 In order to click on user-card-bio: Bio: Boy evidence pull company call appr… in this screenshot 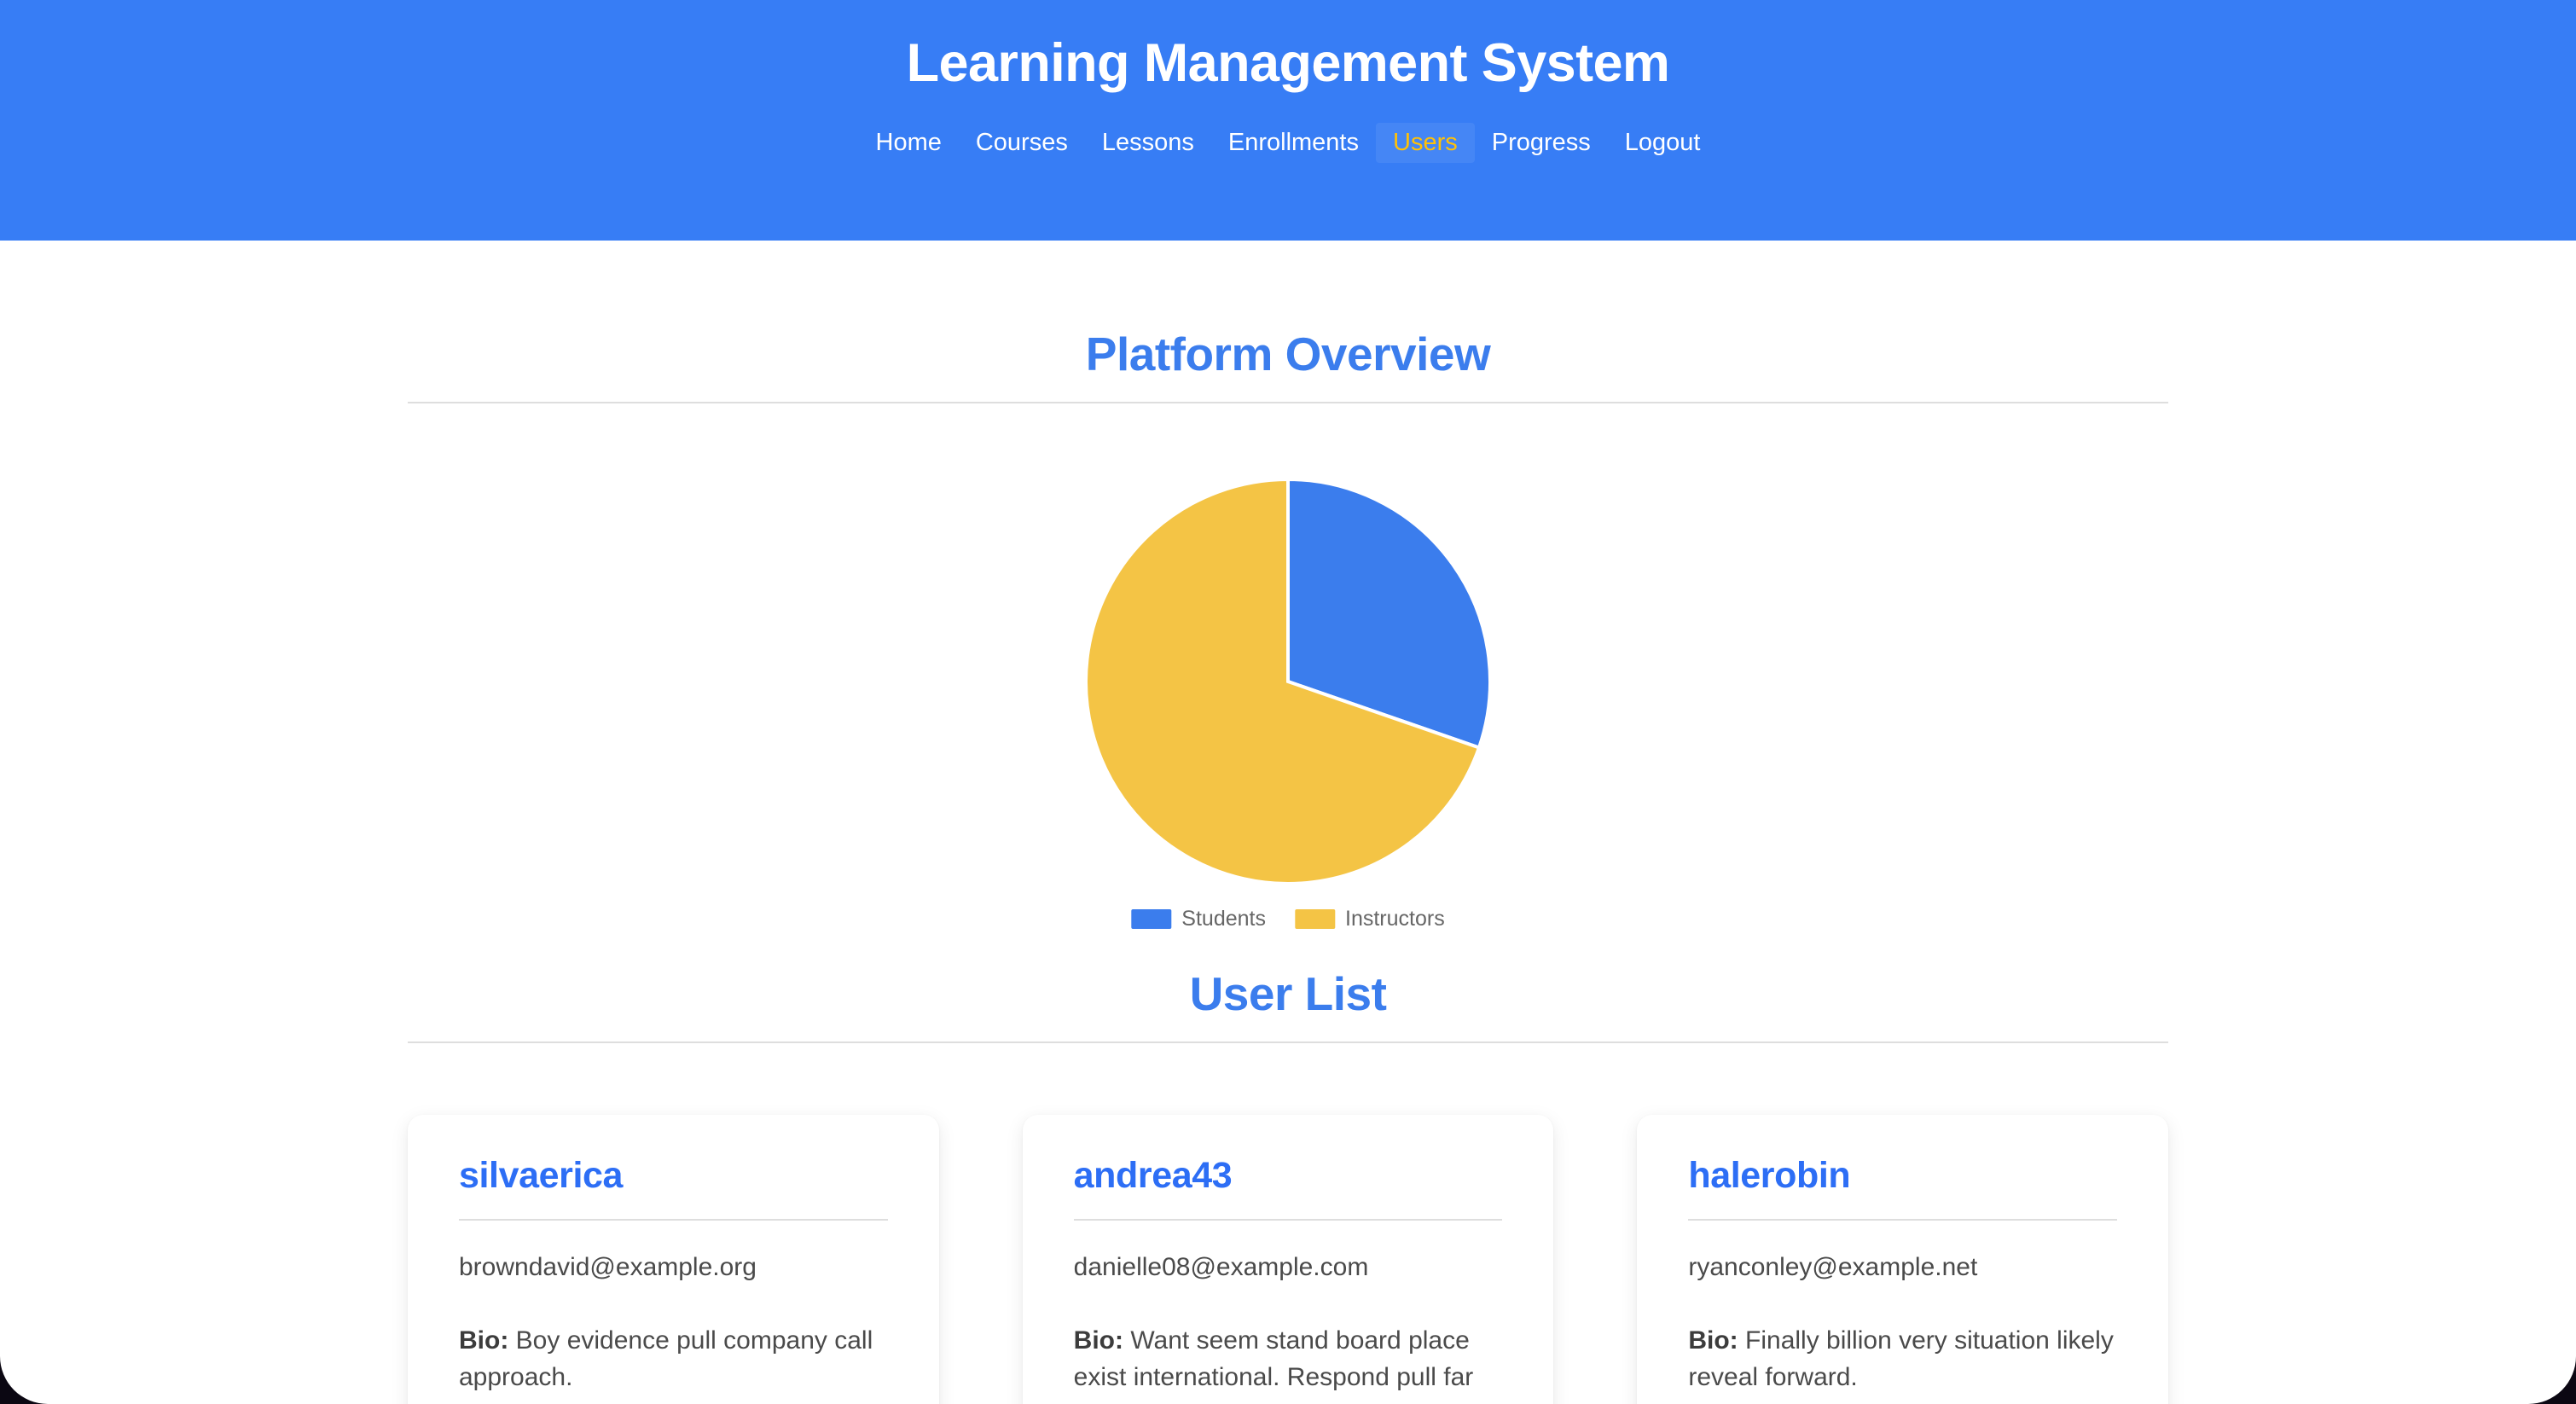, I will do `click(673, 1359)`.